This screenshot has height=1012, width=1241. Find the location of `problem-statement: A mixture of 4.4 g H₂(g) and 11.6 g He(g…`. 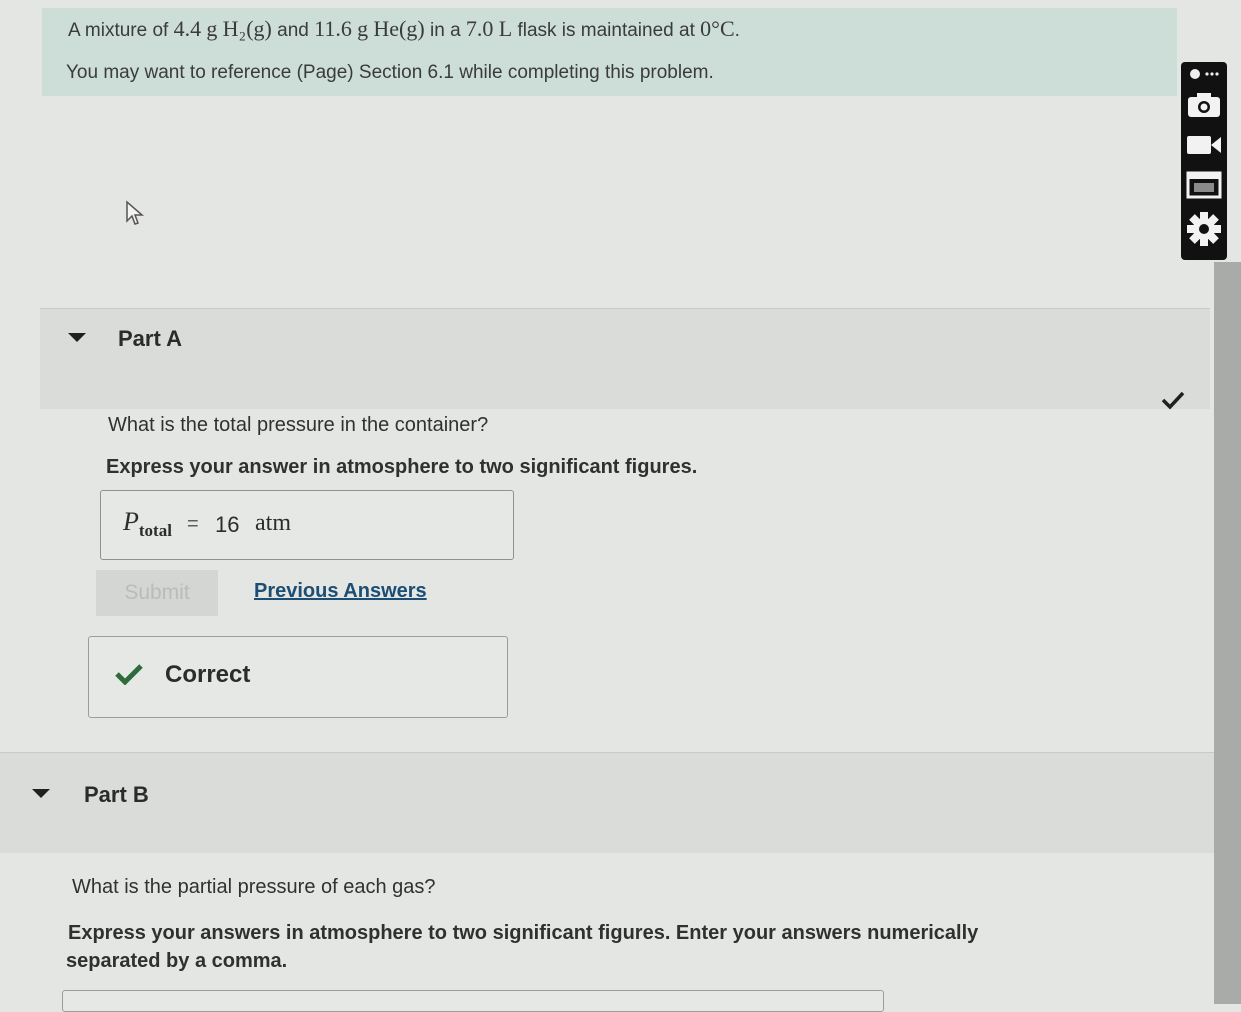

problem-statement: A mixture of 4.4 g H₂(g) and 11.6 g He(g… is located at coordinates (404, 28).